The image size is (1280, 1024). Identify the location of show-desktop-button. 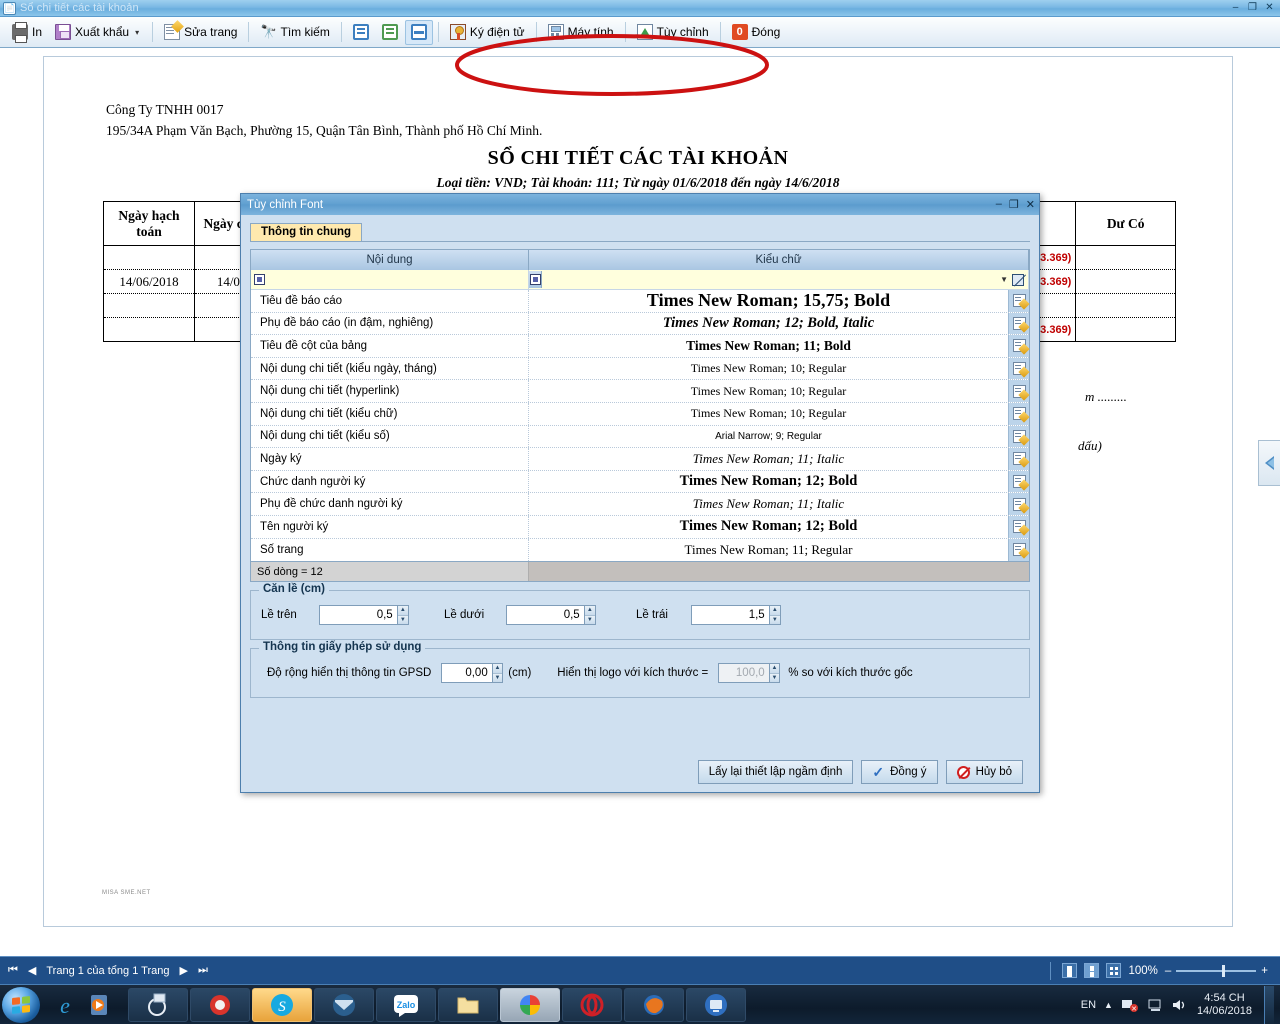
(1269, 1004).